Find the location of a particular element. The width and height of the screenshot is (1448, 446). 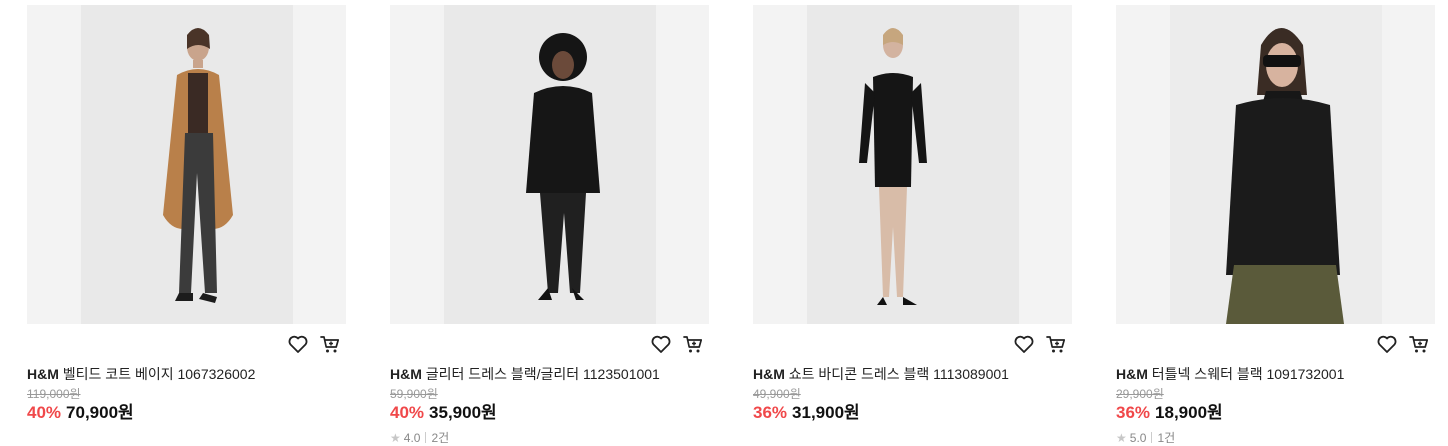

product-title: H&M 터틀넥 스웨터 블랙 1091732001 is located at coordinates (1275, 374).